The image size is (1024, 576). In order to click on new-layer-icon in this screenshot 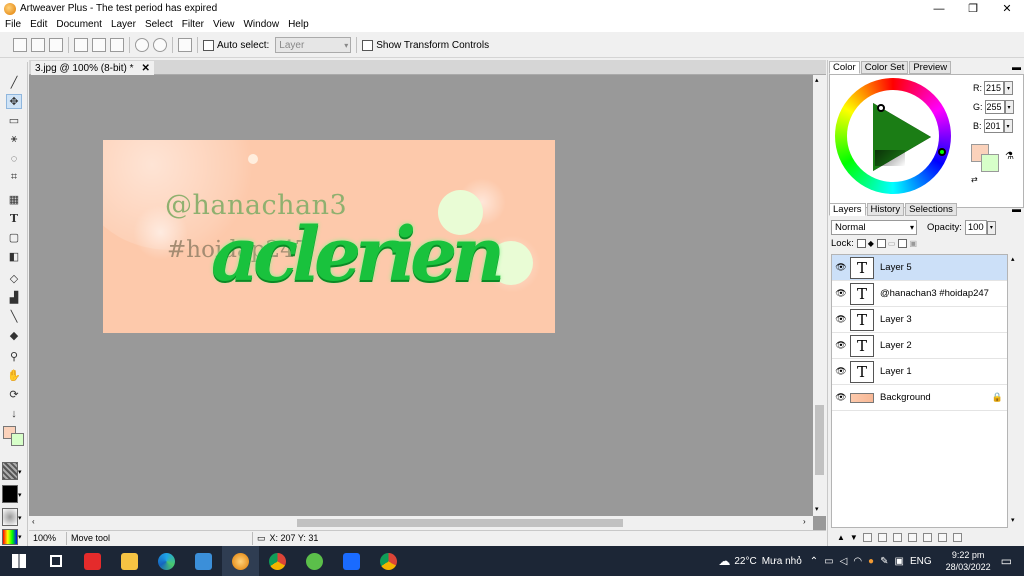, I will do `click(882, 537)`.